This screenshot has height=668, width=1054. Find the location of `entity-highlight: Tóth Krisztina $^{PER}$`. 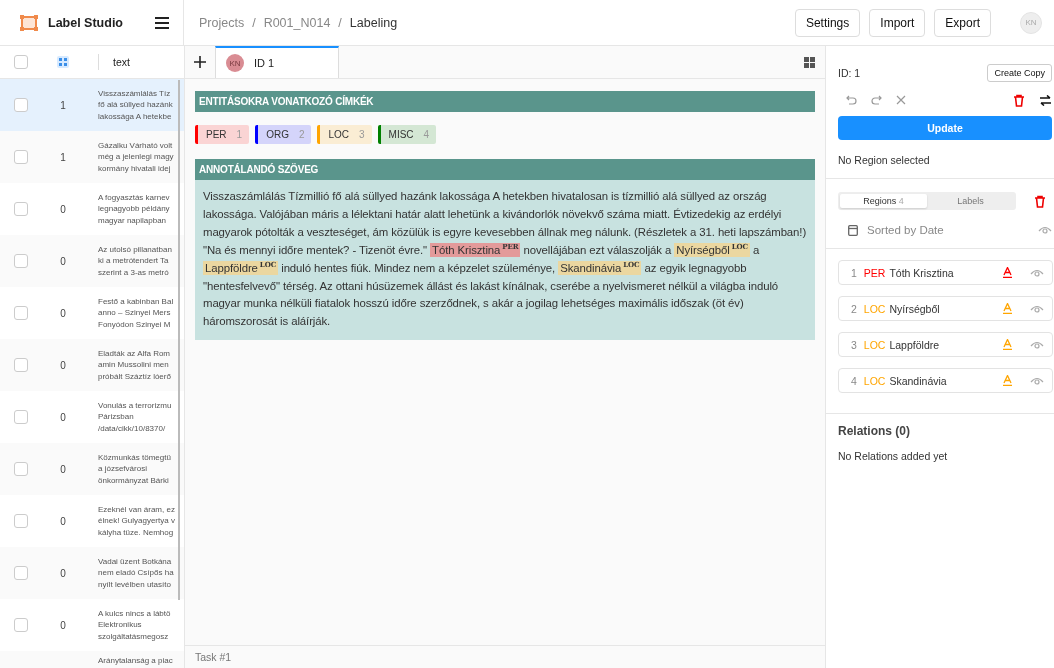

entity-highlight: Tóth Krisztina $^{PER}$ is located at coordinates (475, 249).